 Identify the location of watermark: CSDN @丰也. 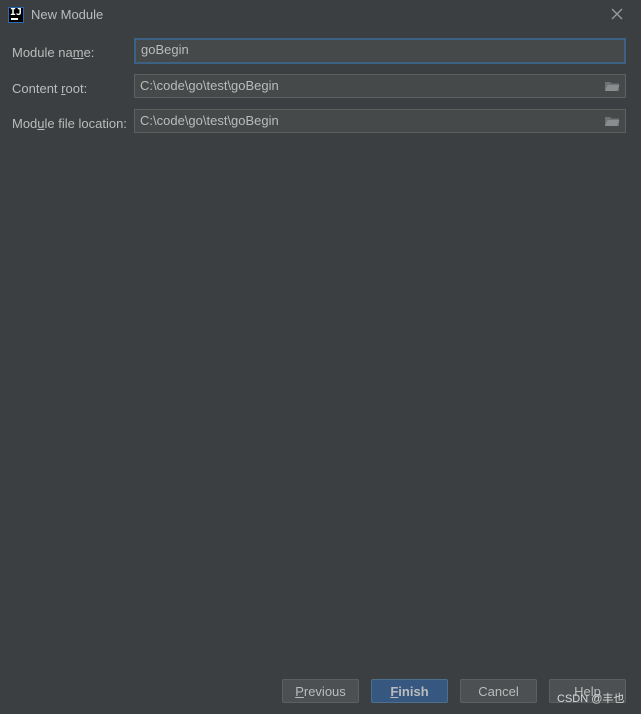
(591, 699).